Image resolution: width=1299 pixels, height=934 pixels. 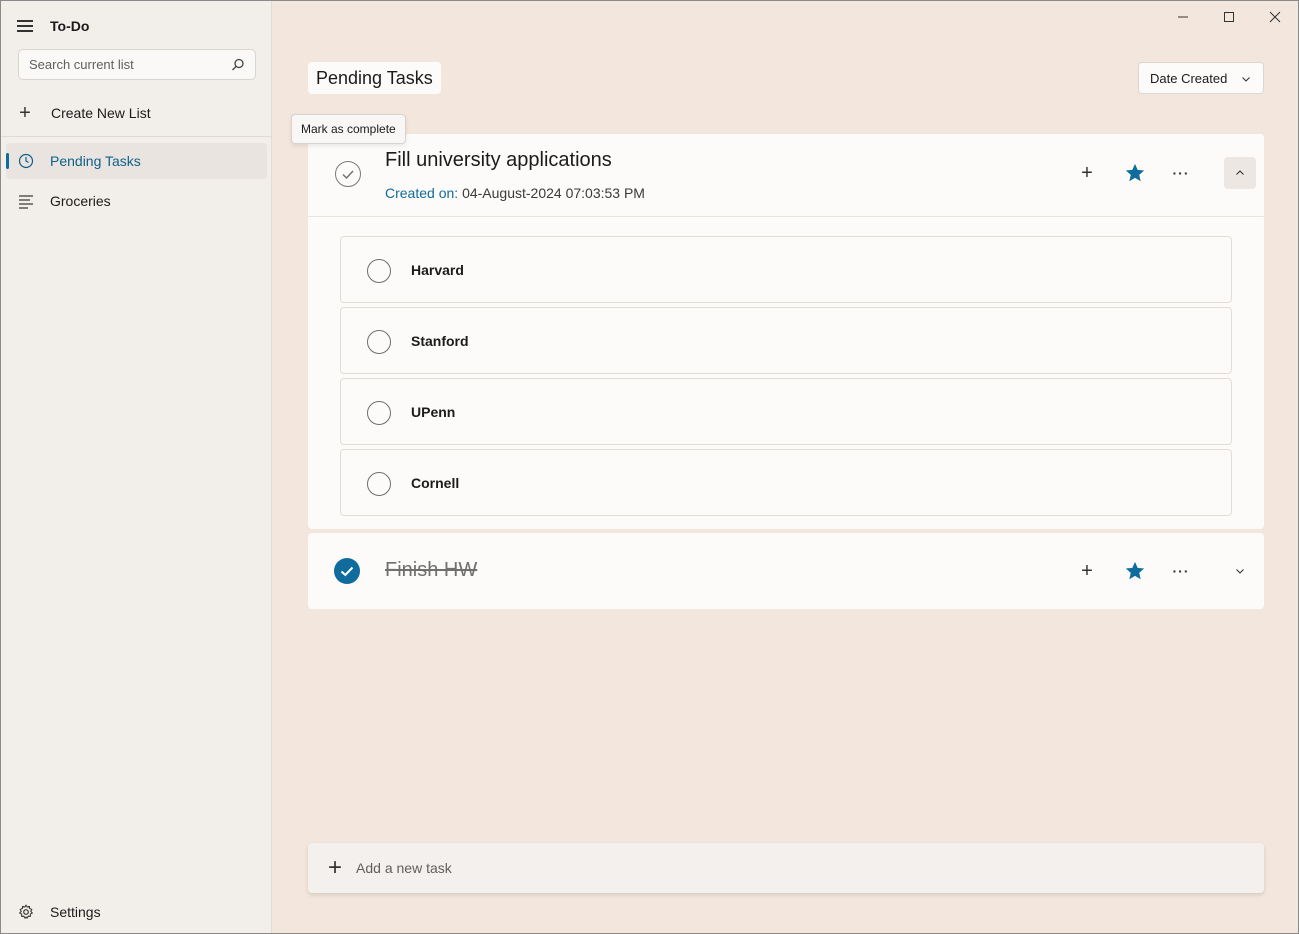 I want to click on task-created-info: Created on: 04-August-2024 07:03:53 PM, so click(x=515, y=193).